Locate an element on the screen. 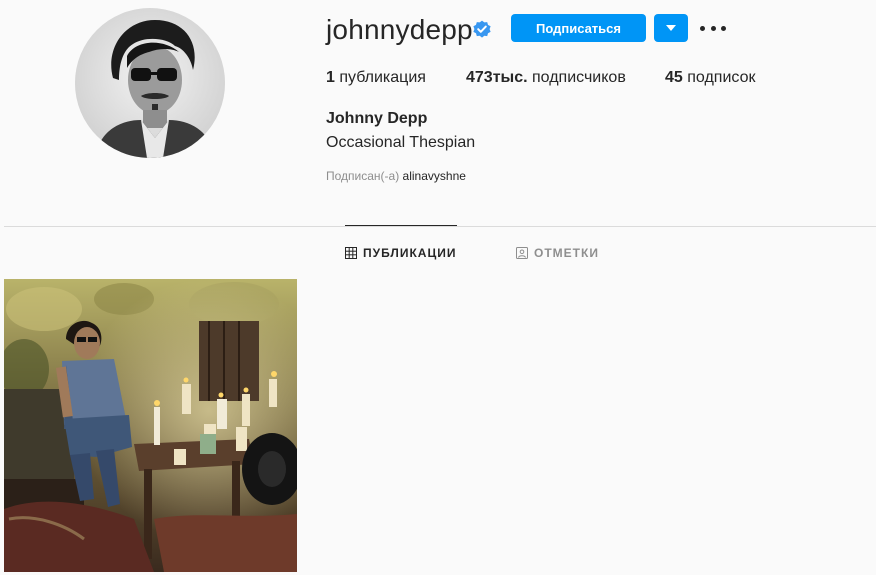 The width and height of the screenshot is (876, 575). tabs-divider is located at coordinates (440, 226).